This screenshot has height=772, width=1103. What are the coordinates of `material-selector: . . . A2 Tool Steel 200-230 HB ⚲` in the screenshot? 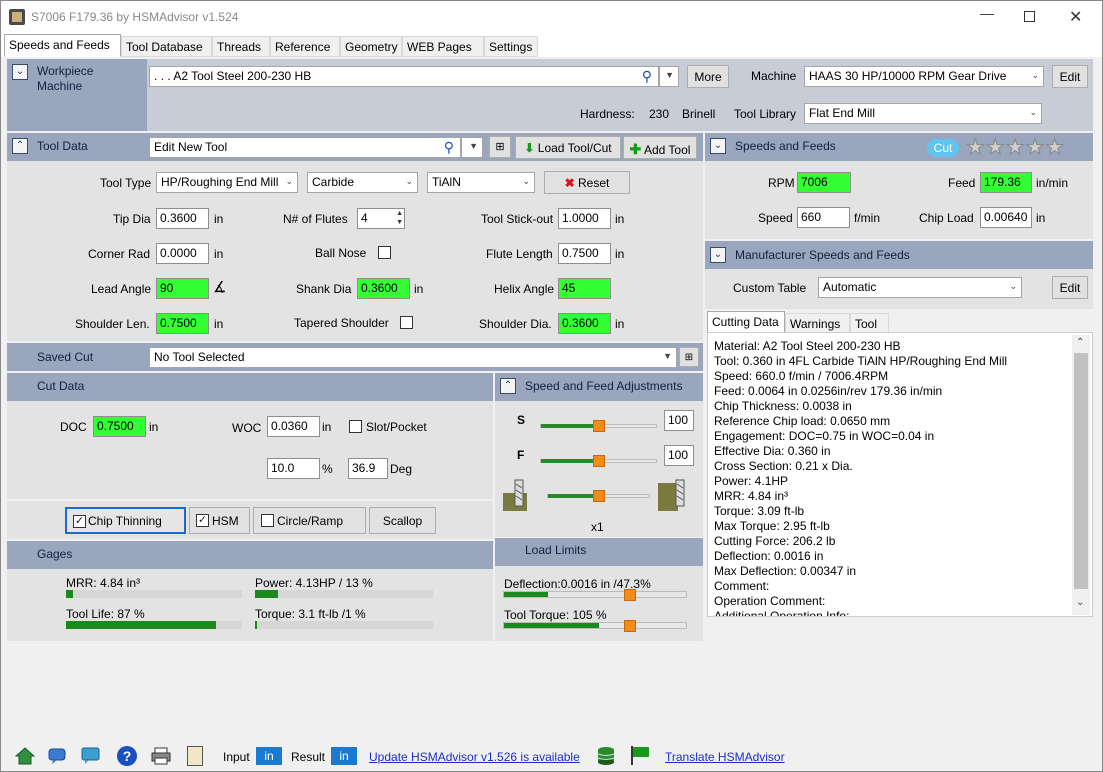 It's located at (404, 76).